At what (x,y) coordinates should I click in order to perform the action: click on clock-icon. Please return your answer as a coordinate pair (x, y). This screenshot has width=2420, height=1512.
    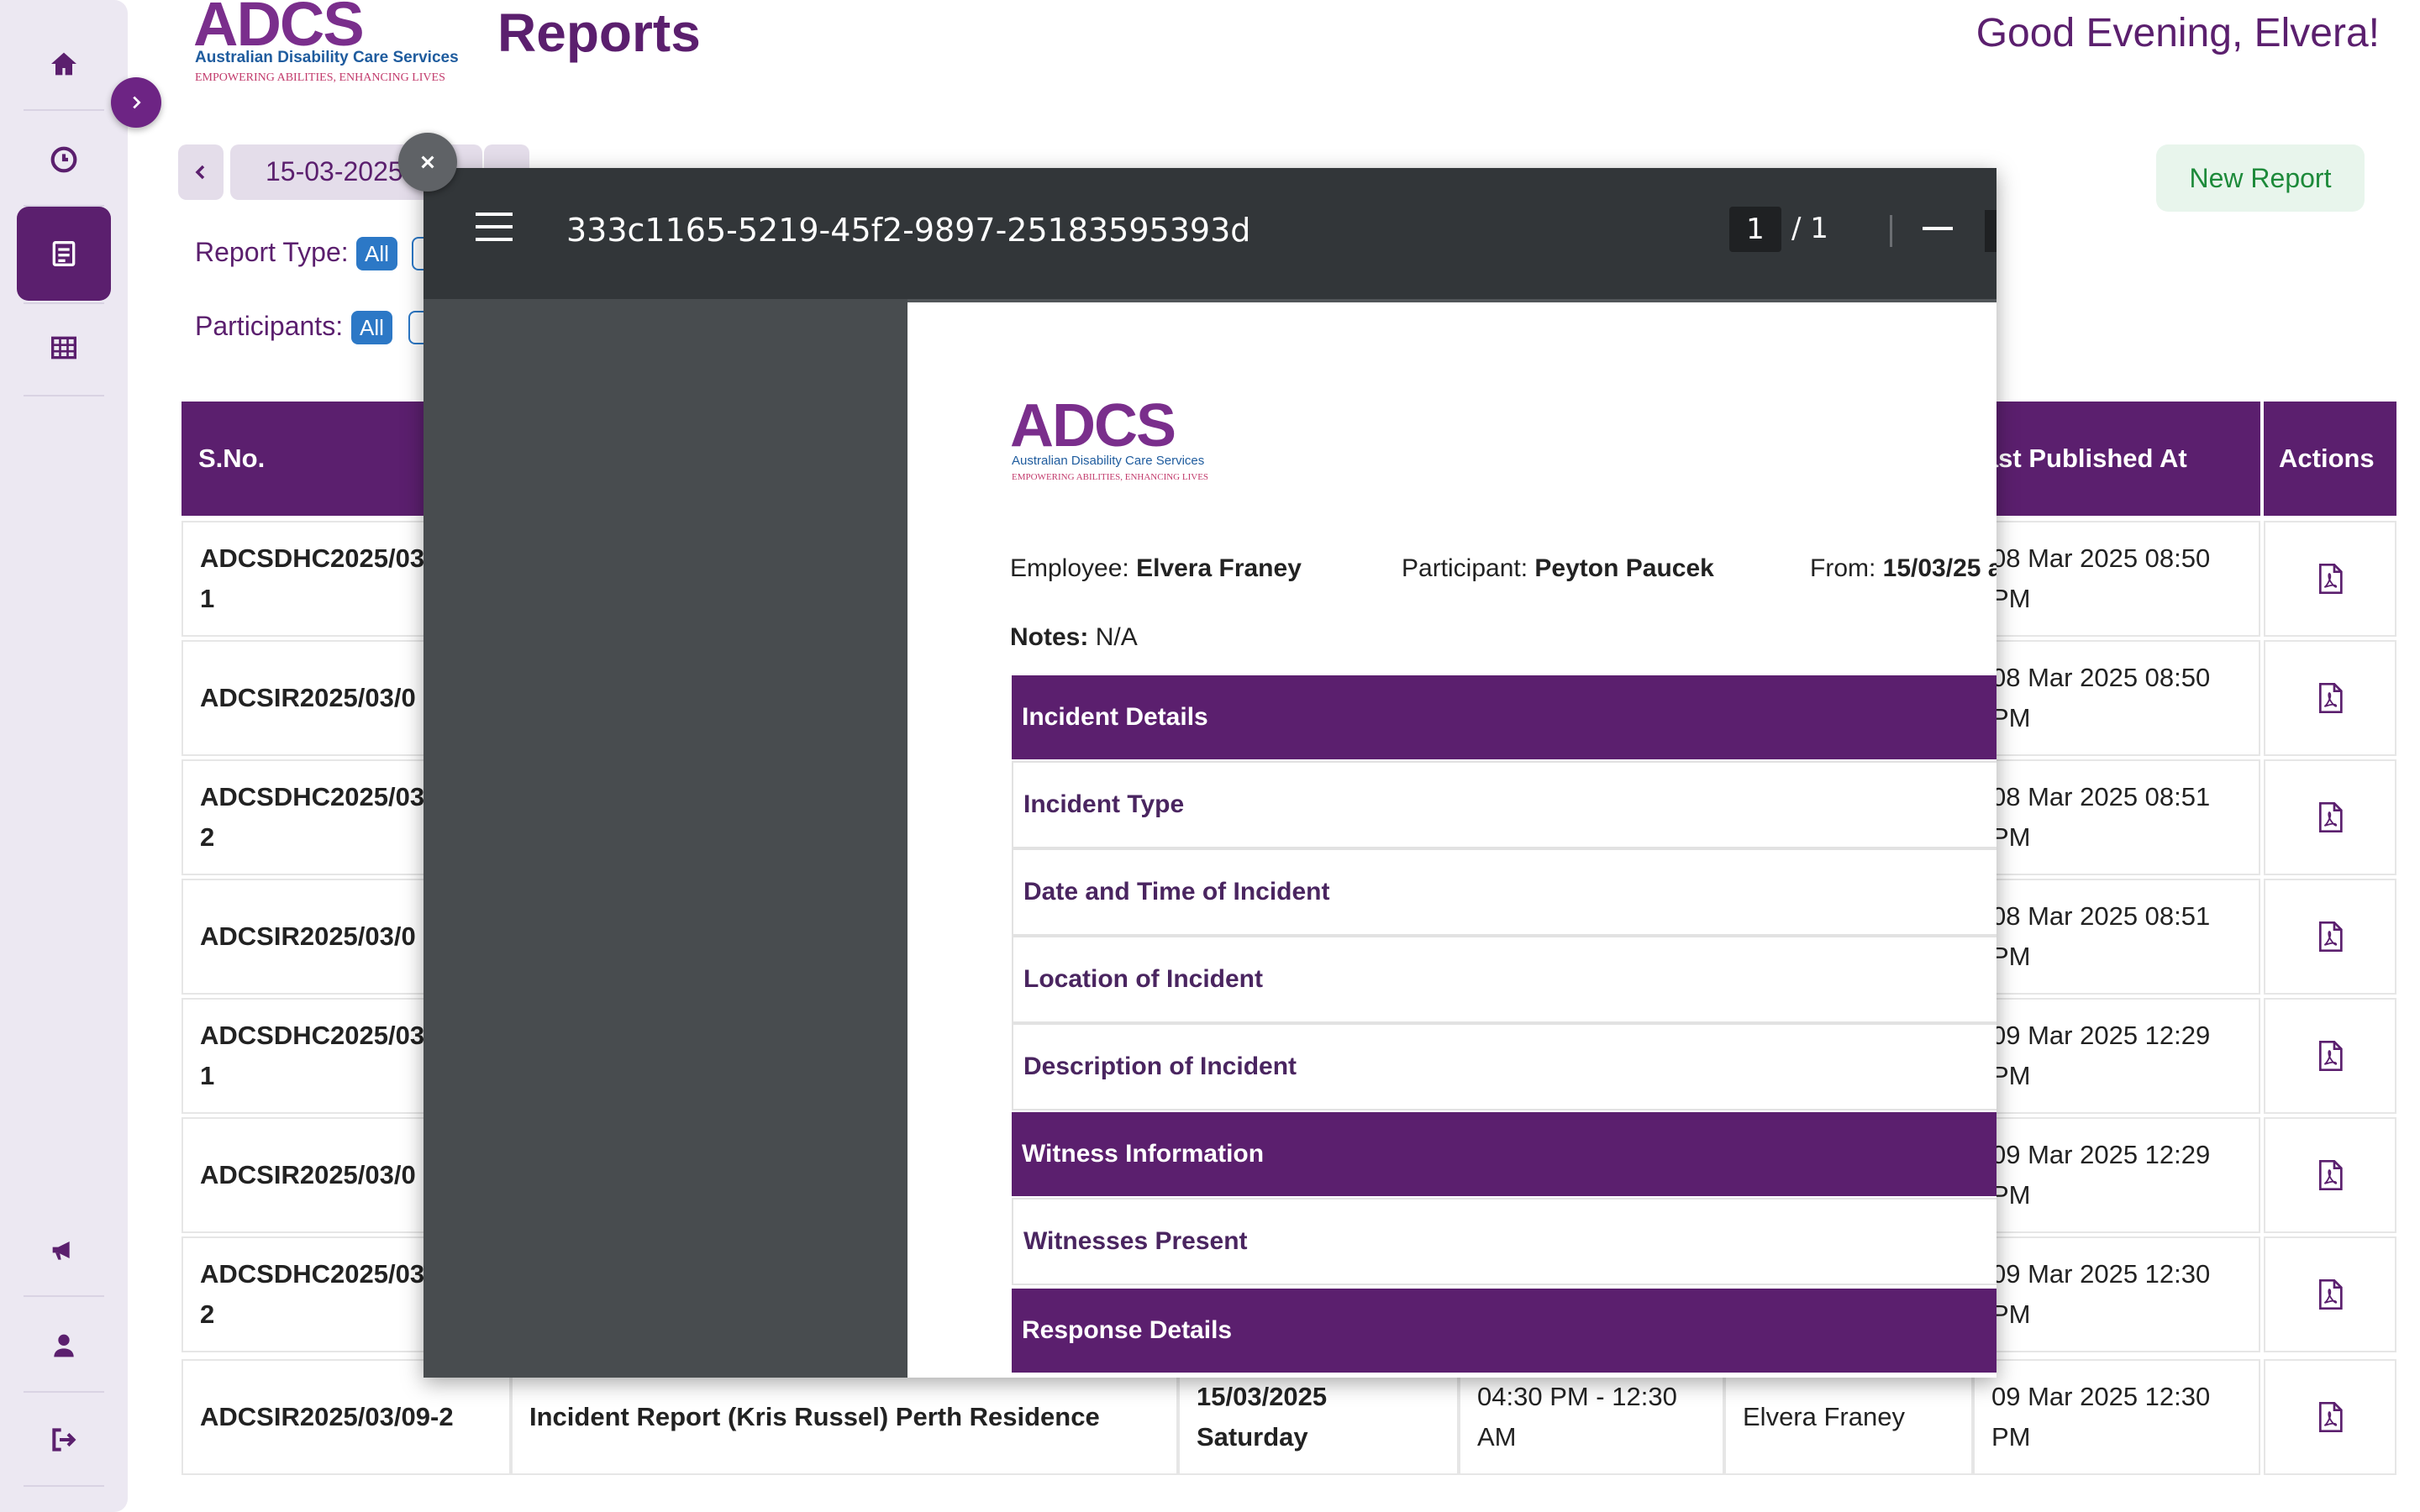
    Looking at the image, I should click on (64, 159).